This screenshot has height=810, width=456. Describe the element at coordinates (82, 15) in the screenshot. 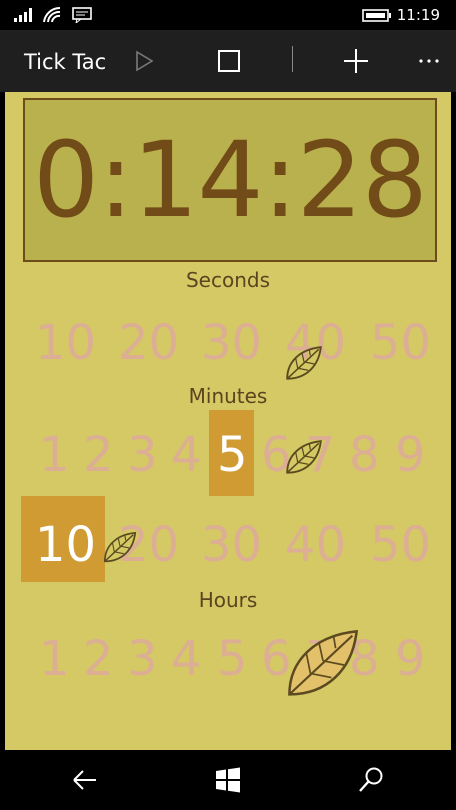

I see `message-icon` at that location.